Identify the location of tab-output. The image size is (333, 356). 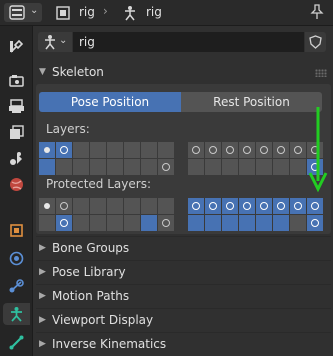
(16, 106).